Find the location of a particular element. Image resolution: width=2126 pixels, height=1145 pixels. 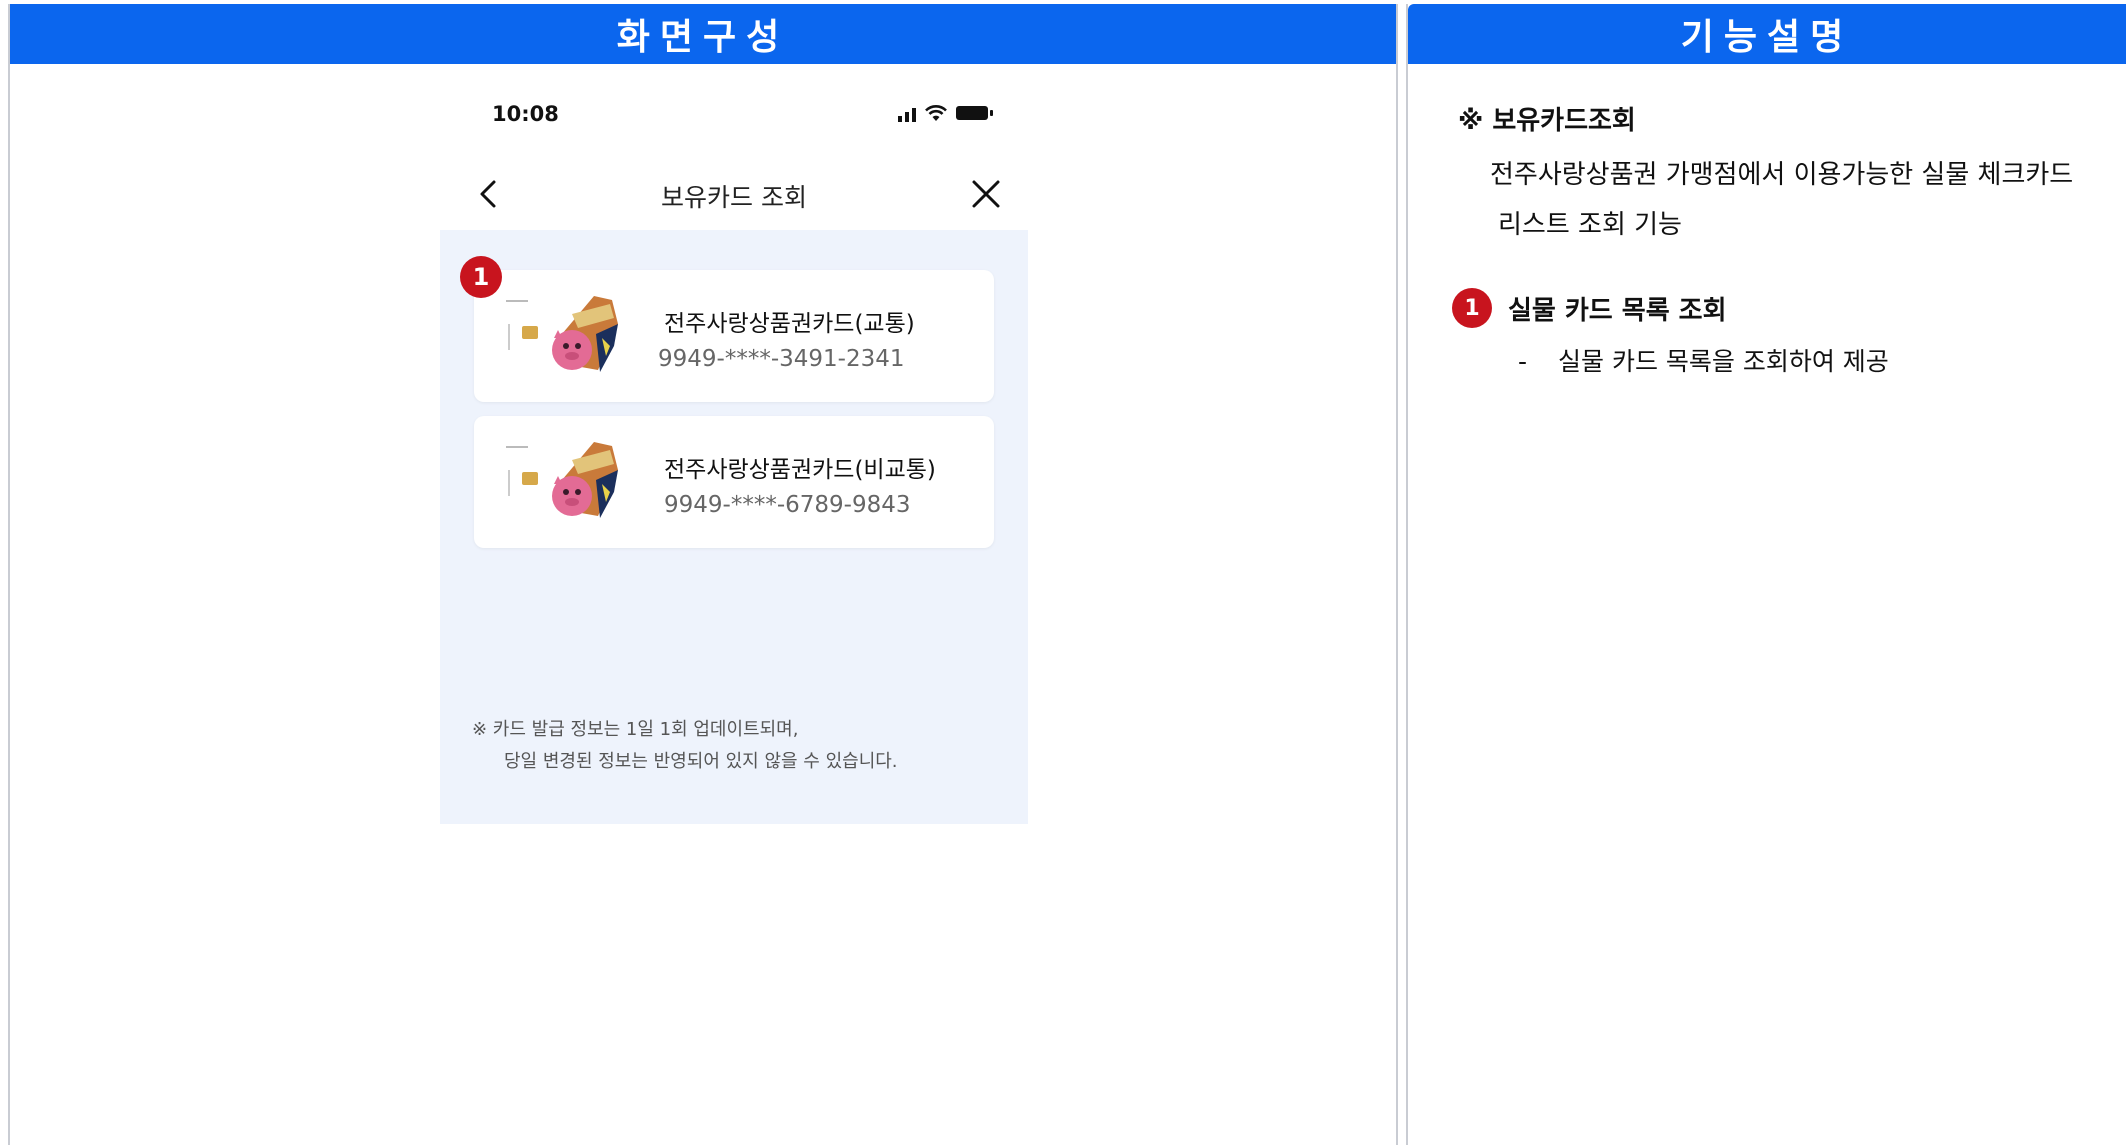

card-name: 전주사랑상품권카드(교통) is located at coordinates (789, 324).